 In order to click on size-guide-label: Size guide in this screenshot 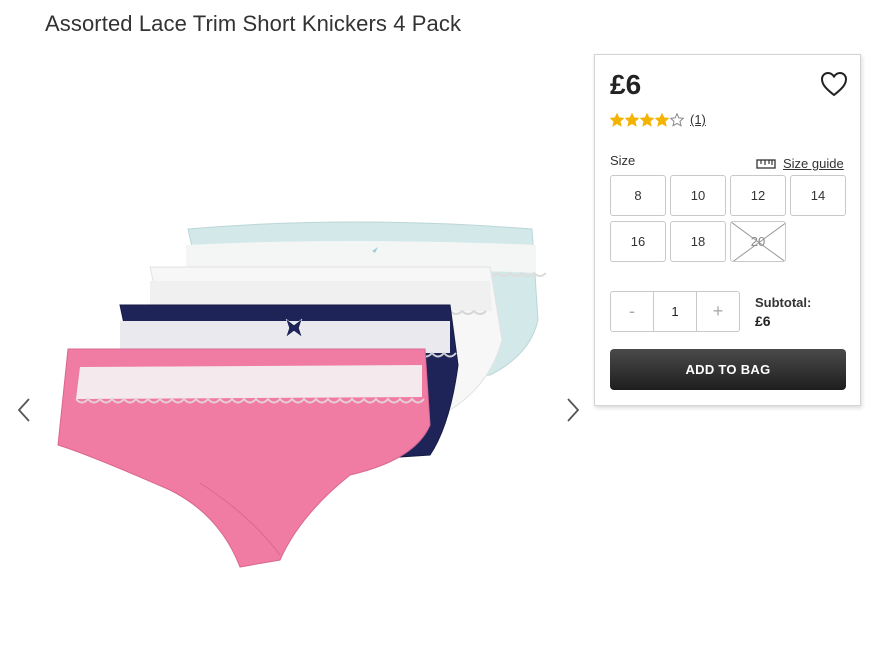, I will do `click(813, 163)`.